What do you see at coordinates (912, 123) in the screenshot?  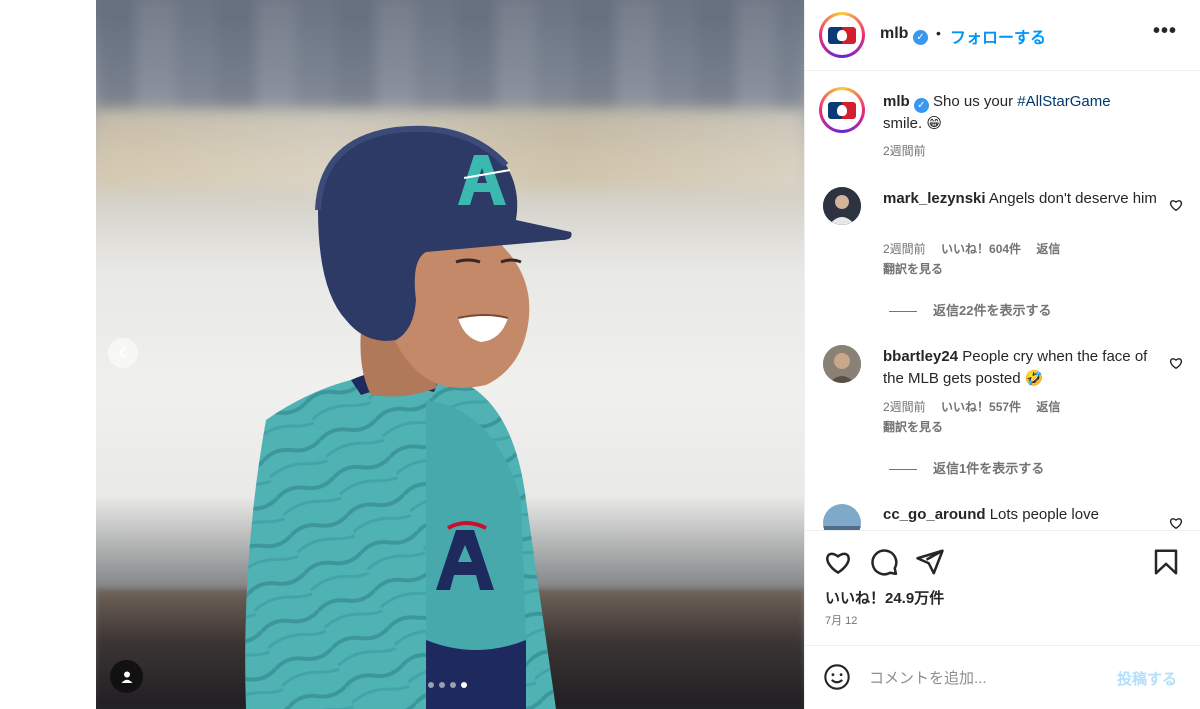 I see `caption-body-2: smile. 😁` at bounding box center [912, 123].